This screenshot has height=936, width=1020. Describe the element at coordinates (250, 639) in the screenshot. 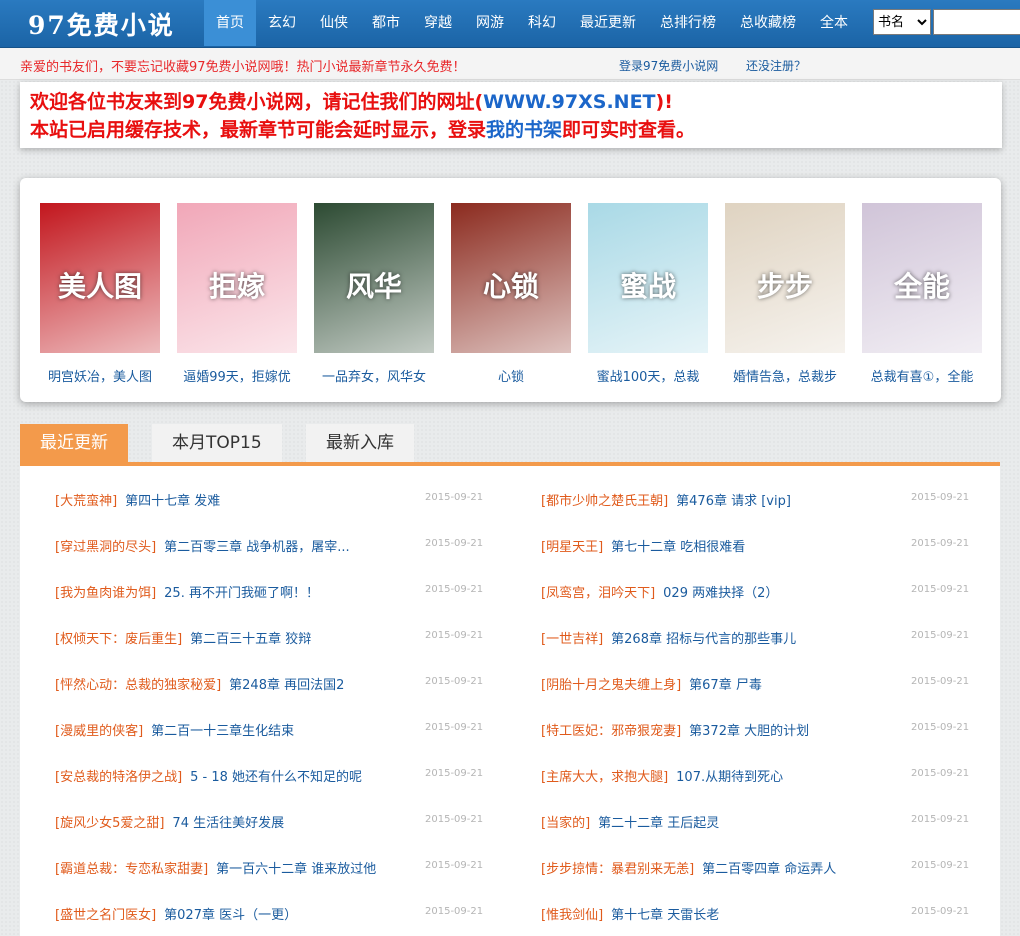

I see `chapter-link: 第二百三十五章 狡辩` at that location.